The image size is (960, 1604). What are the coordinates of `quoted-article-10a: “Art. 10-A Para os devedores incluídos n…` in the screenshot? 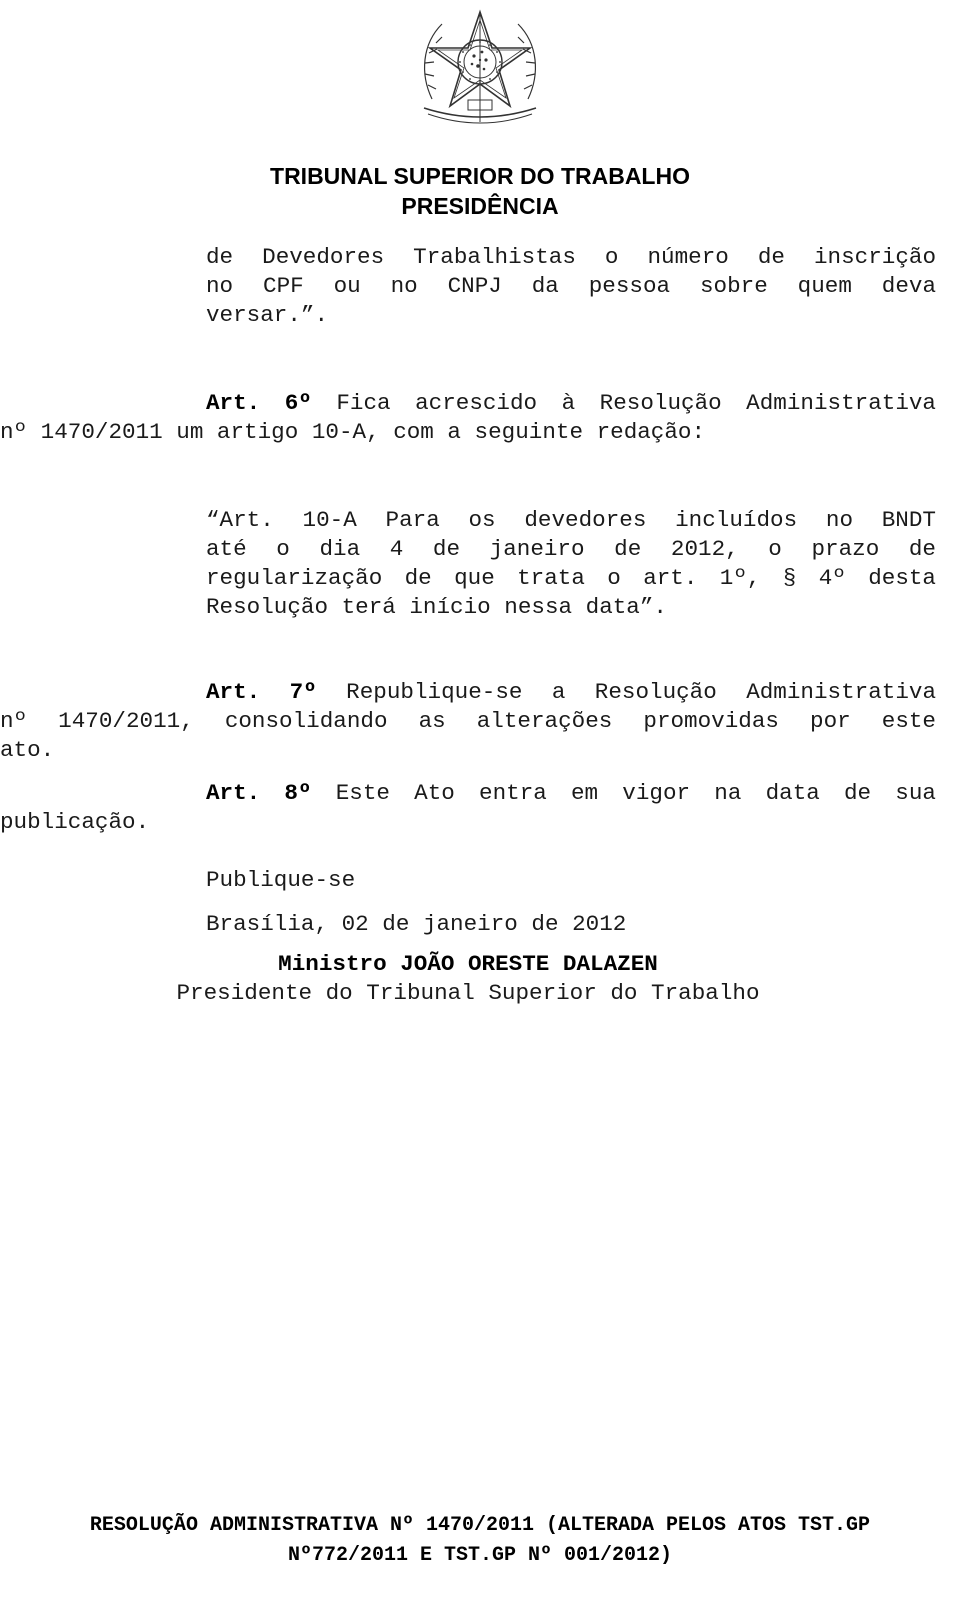 It's located at (571, 564).